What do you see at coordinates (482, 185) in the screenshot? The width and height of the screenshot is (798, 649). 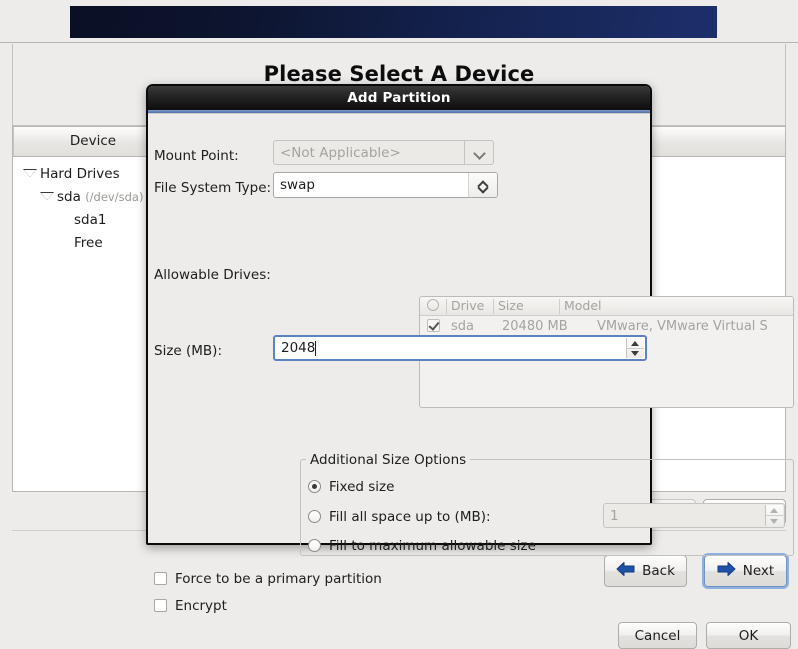 I see `updown-chevron-icon` at bounding box center [482, 185].